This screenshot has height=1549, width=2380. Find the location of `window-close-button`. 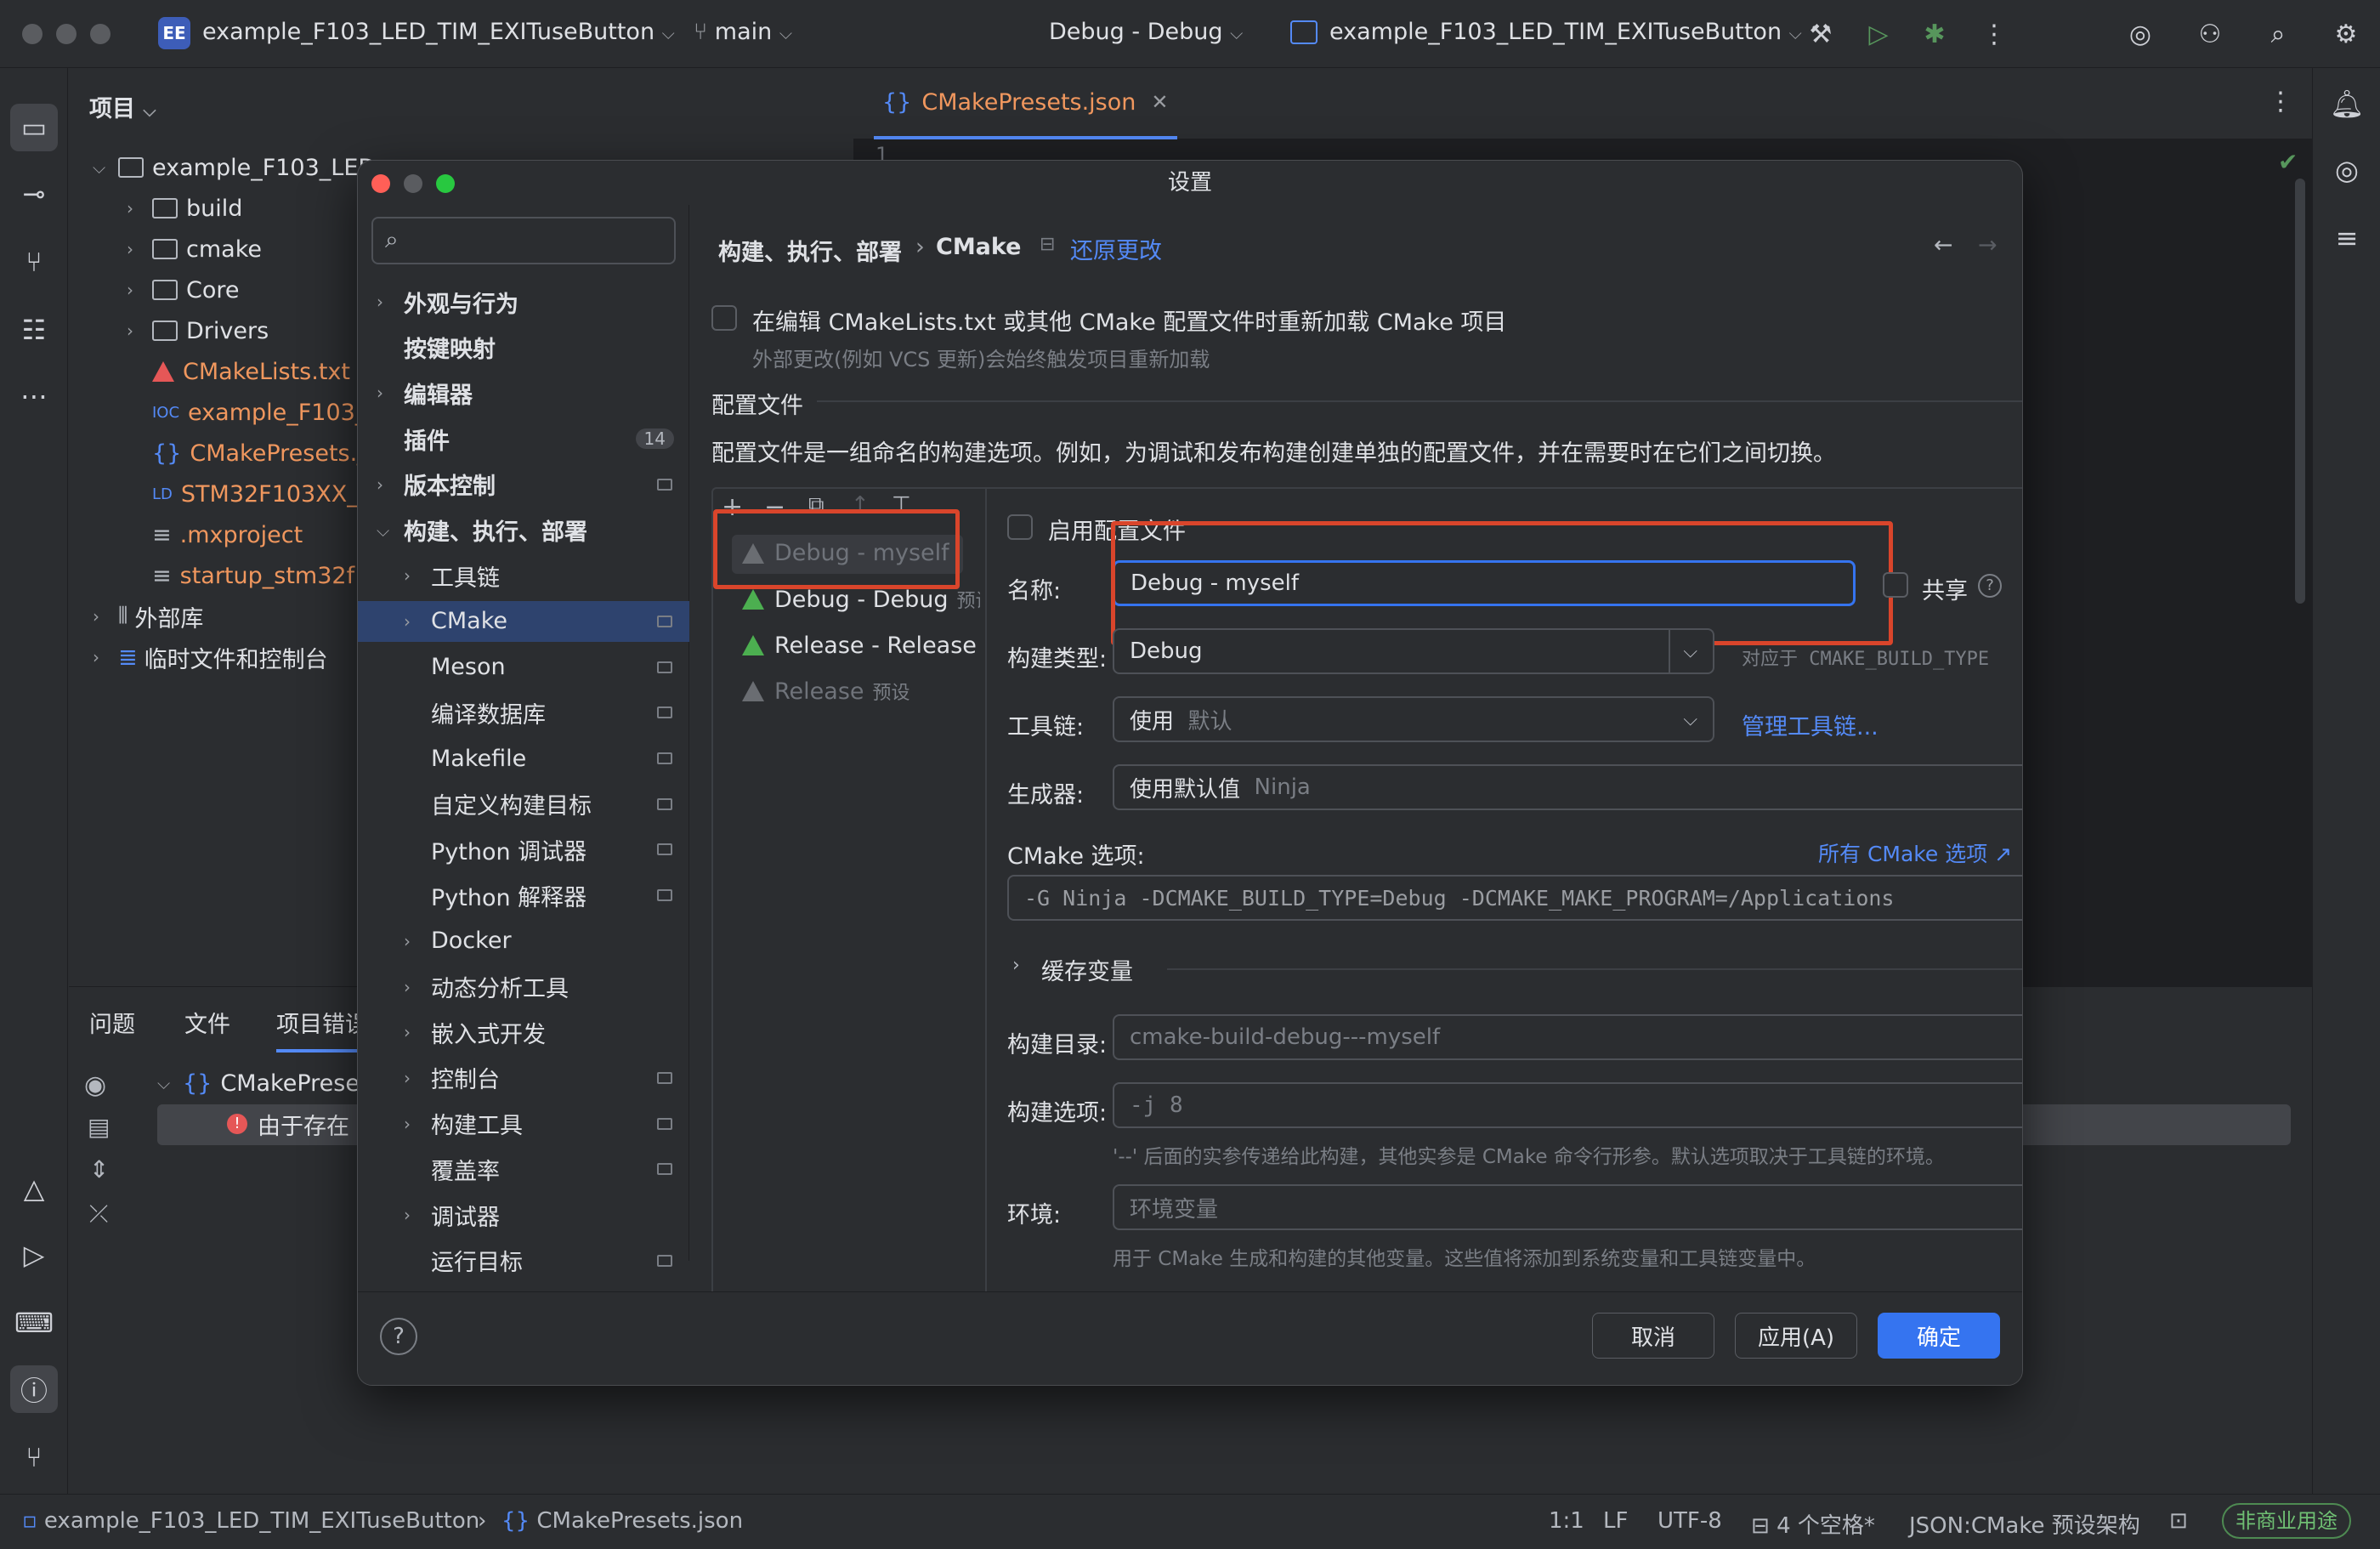

window-close-button is located at coordinates (32, 34).